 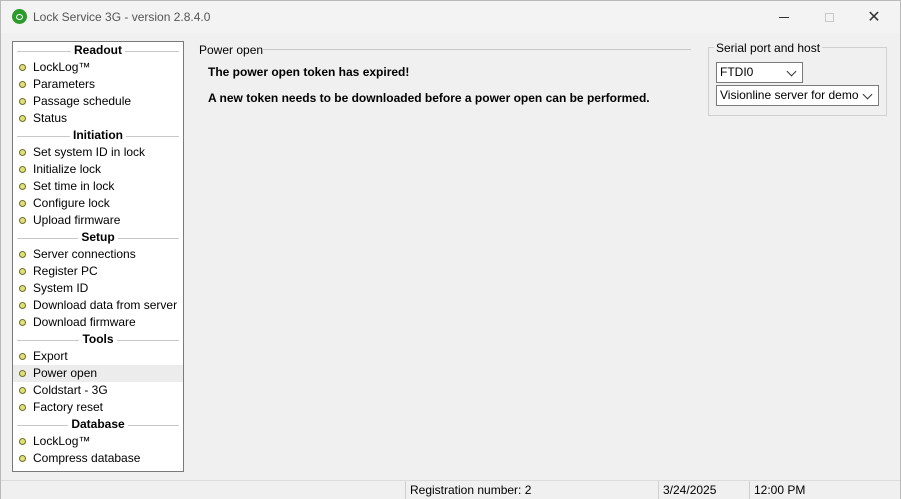 I want to click on sidebar-item-download-firmware: Download firmware, so click(x=98, y=322).